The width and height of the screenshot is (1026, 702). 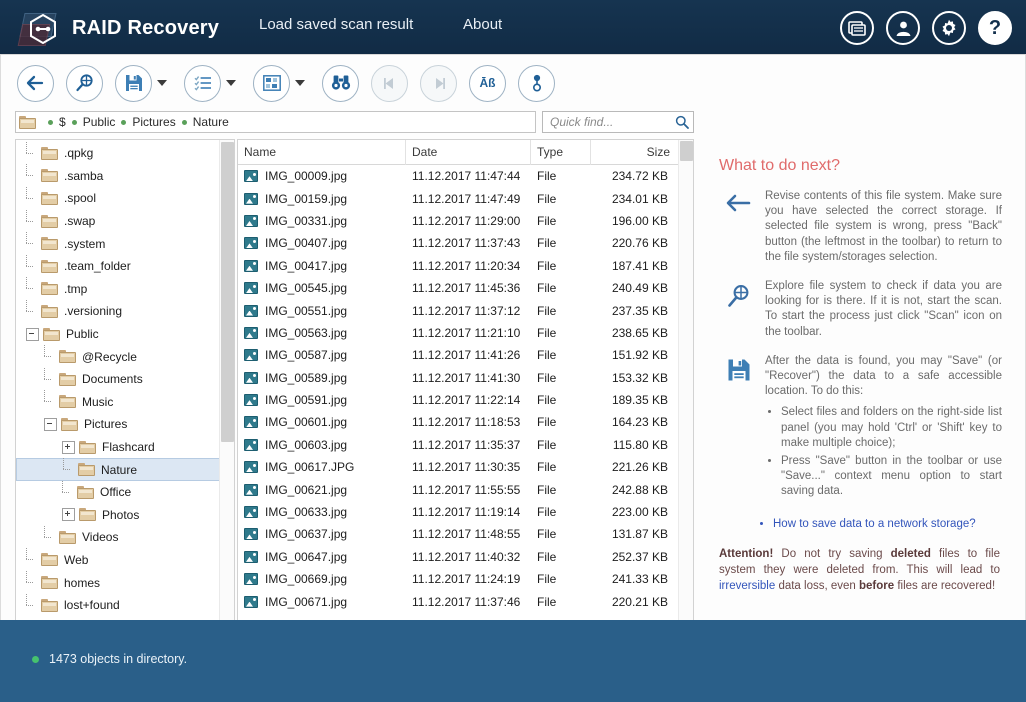 I want to click on tree-item-web: Web, so click(x=118, y=560).